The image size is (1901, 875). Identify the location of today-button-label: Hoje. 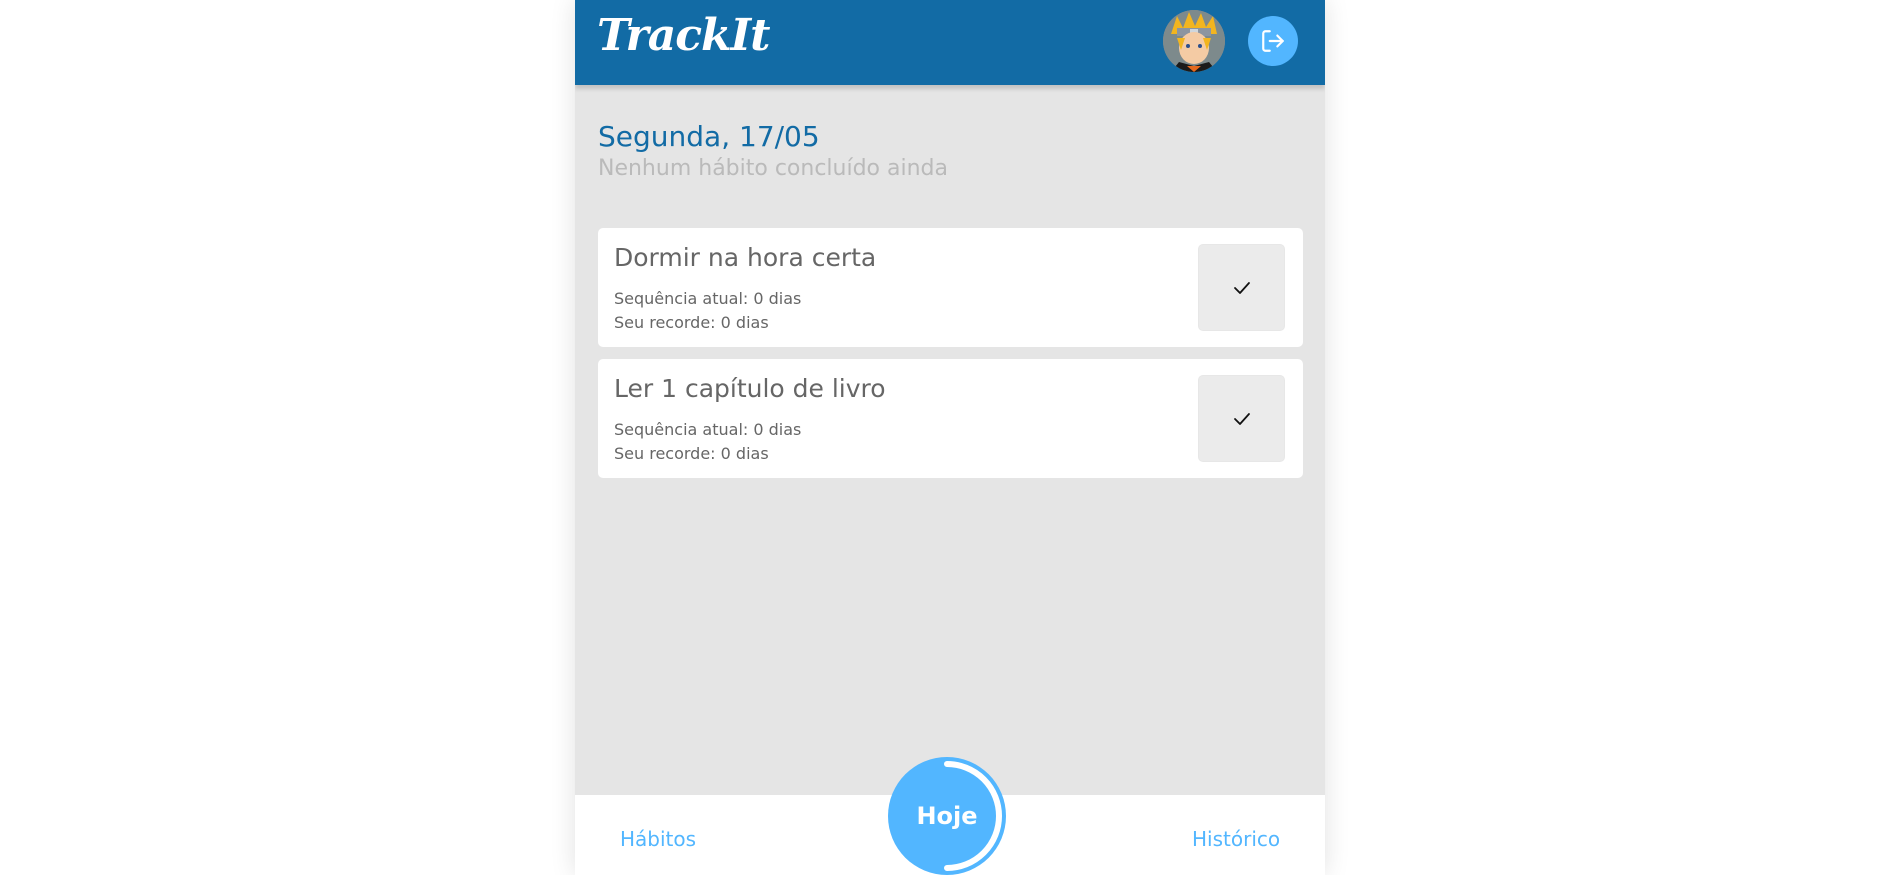
(947, 816).